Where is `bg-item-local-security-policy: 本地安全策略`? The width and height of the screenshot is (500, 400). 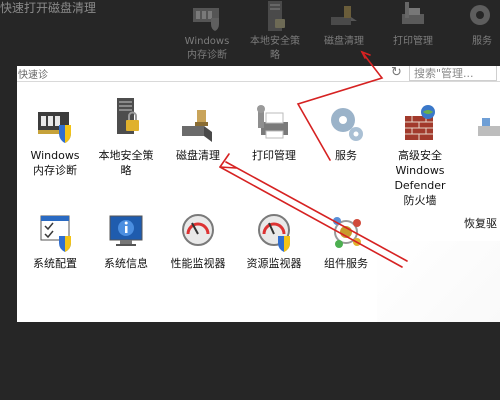
bg-item-local-security-policy: 本地安全策略 is located at coordinates (275, 33).